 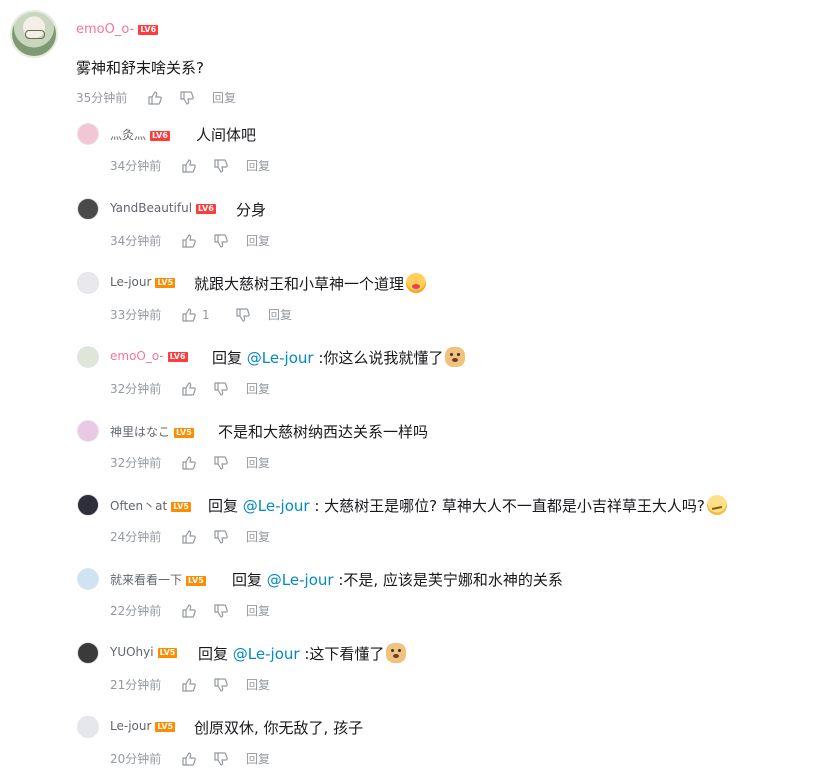 What do you see at coordinates (151, 208) in the screenshot?
I see `reply-author-name: YandBeautiful` at bounding box center [151, 208].